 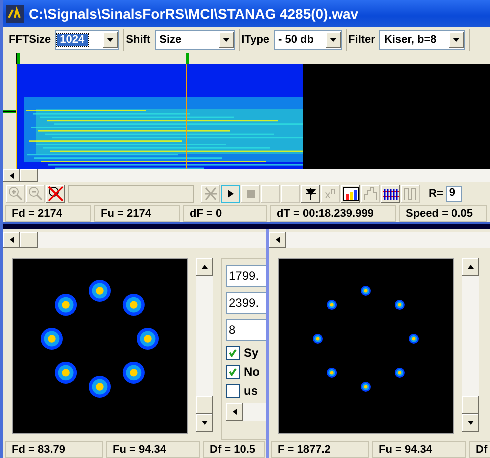 What do you see at coordinates (48, 213) in the screenshot?
I see `status-field: Fd = 2174` at bounding box center [48, 213].